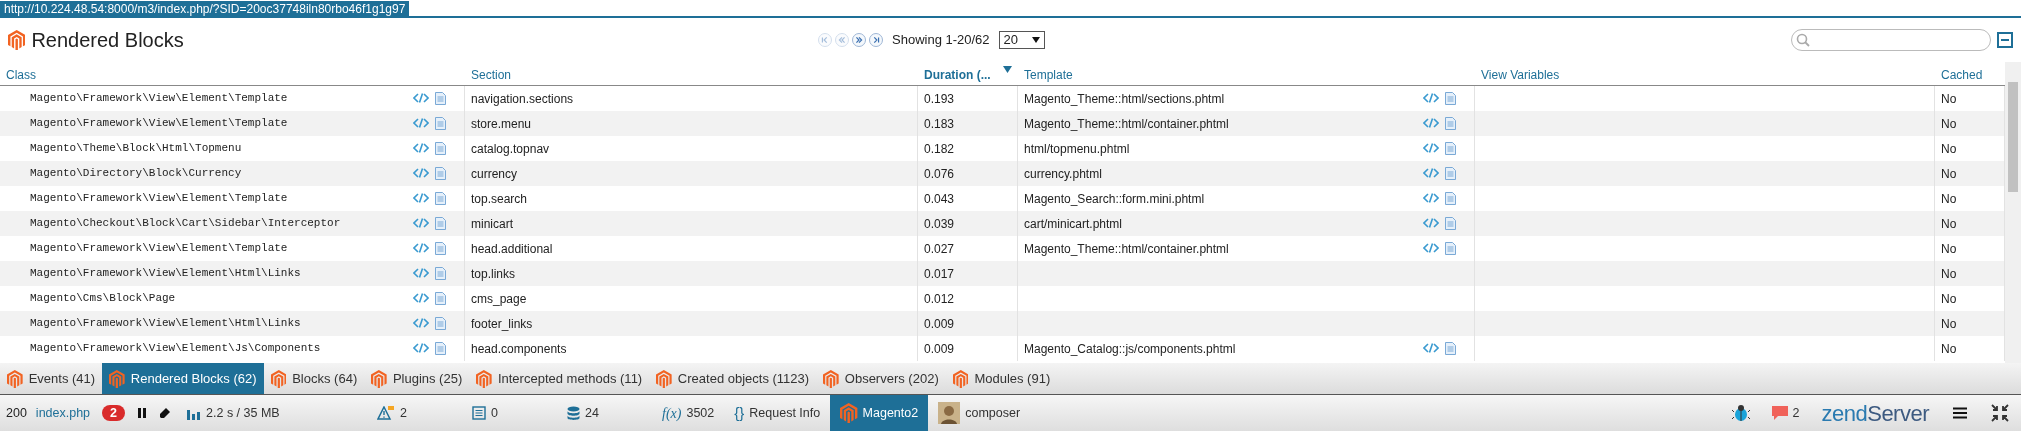 The height and width of the screenshot is (433, 2021). What do you see at coordinates (186, 224) in the screenshot?
I see `class-name: Magento\Checkout\Block\Cart\Sidebar\Interceptor` at bounding box center [186, 224].